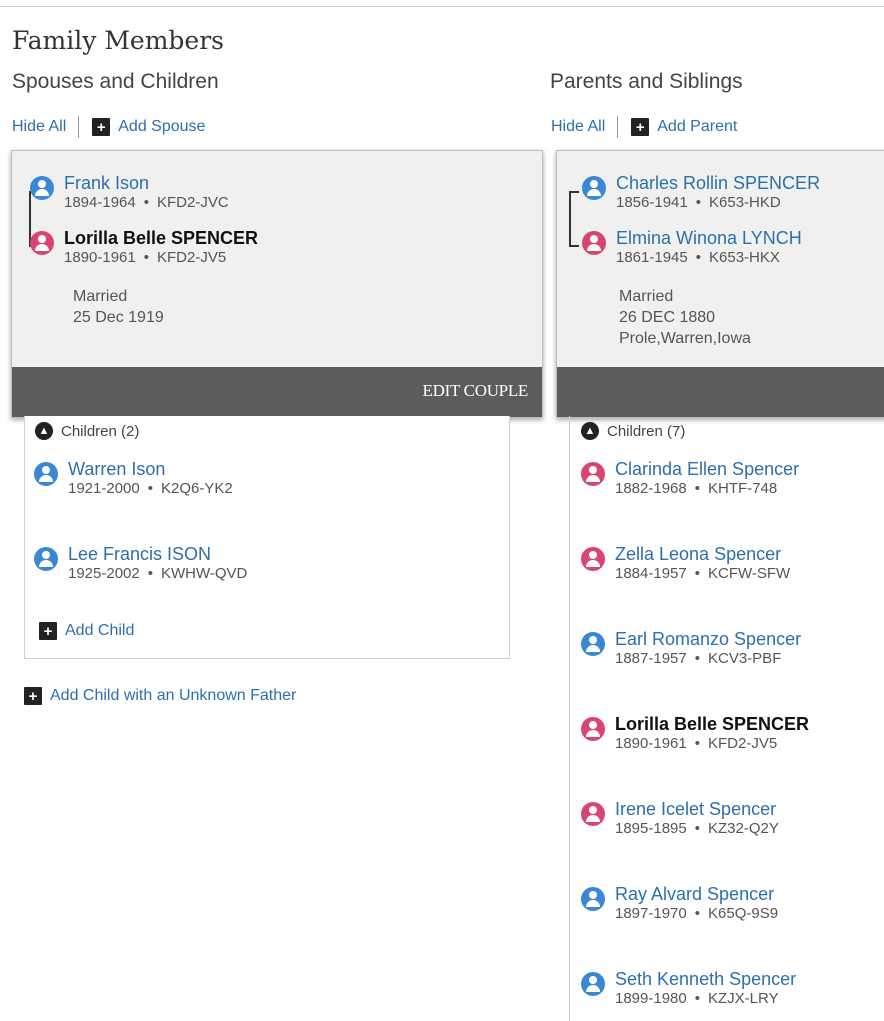 Image resolution: width=884 pixels, height=1021 pixels. What do you see at coordinates (193, 202) in the screenshot?
I see `husband-id: KFD2-JVC` at bounding box center [193, 202].